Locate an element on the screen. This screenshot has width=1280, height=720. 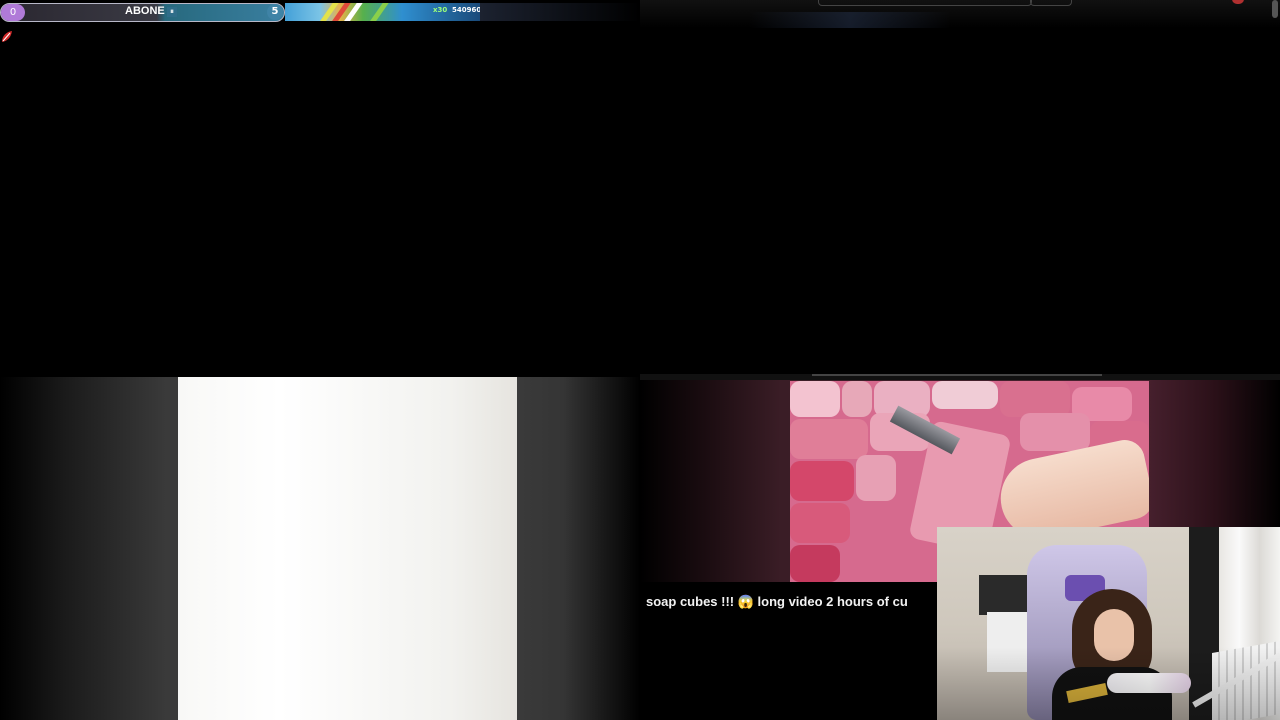
game-multiplier: x30 is located at coordinates (440, 10).